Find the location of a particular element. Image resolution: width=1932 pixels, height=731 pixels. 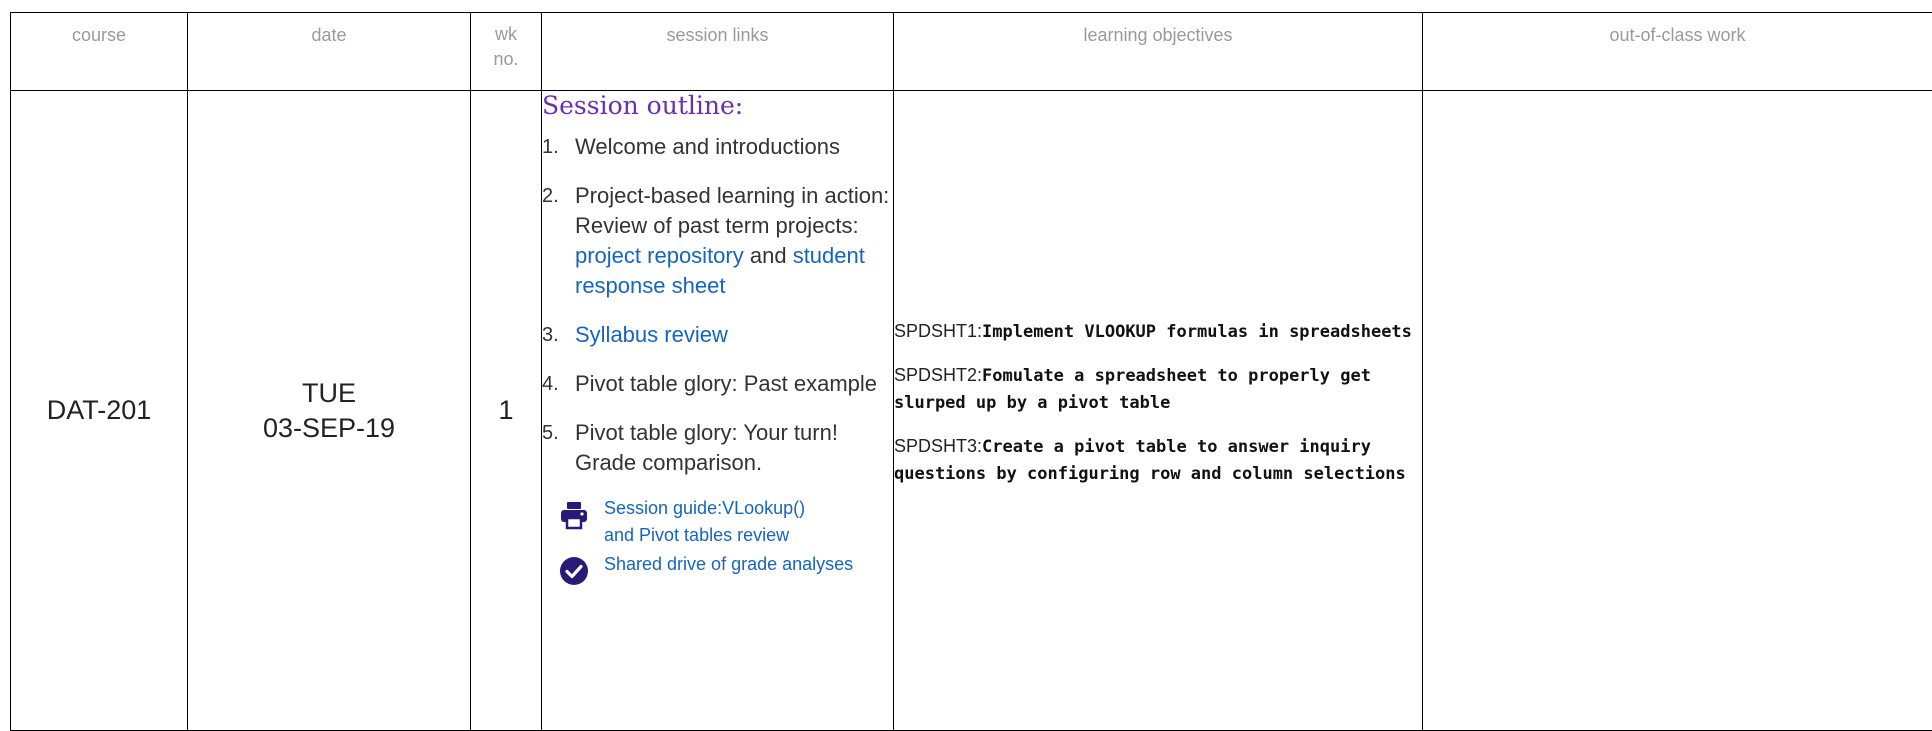

course-cell: DAT-201 is located at coordinates (99, 411).